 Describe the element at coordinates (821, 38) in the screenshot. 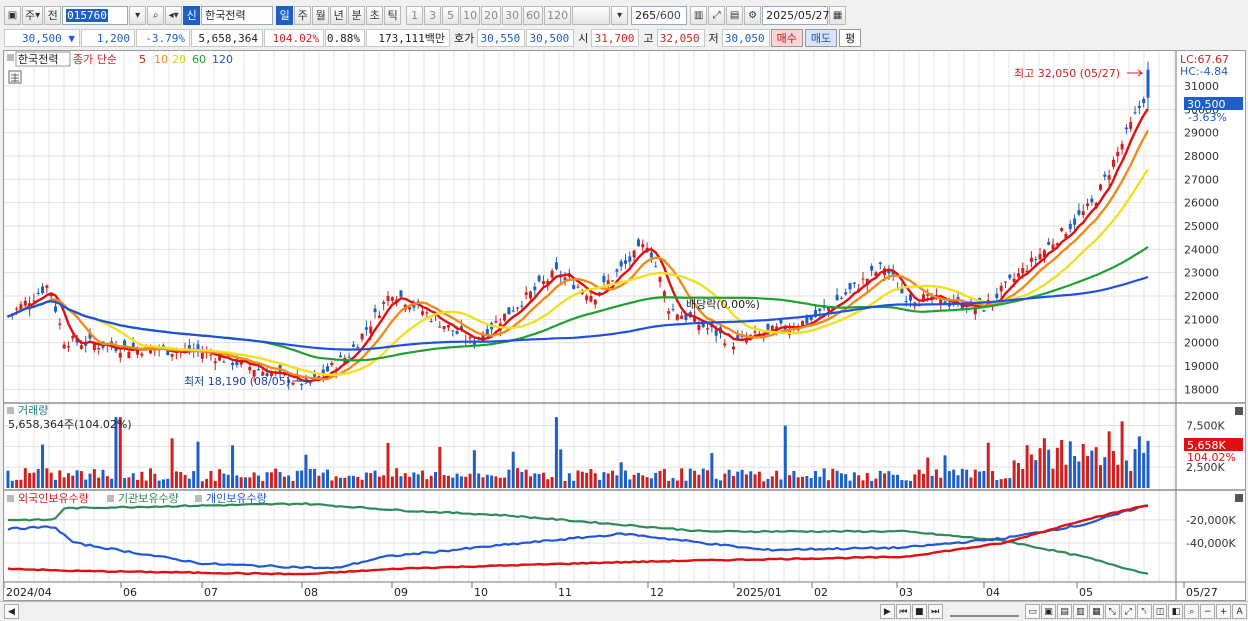

I see `sell-button: 매도` at that location.